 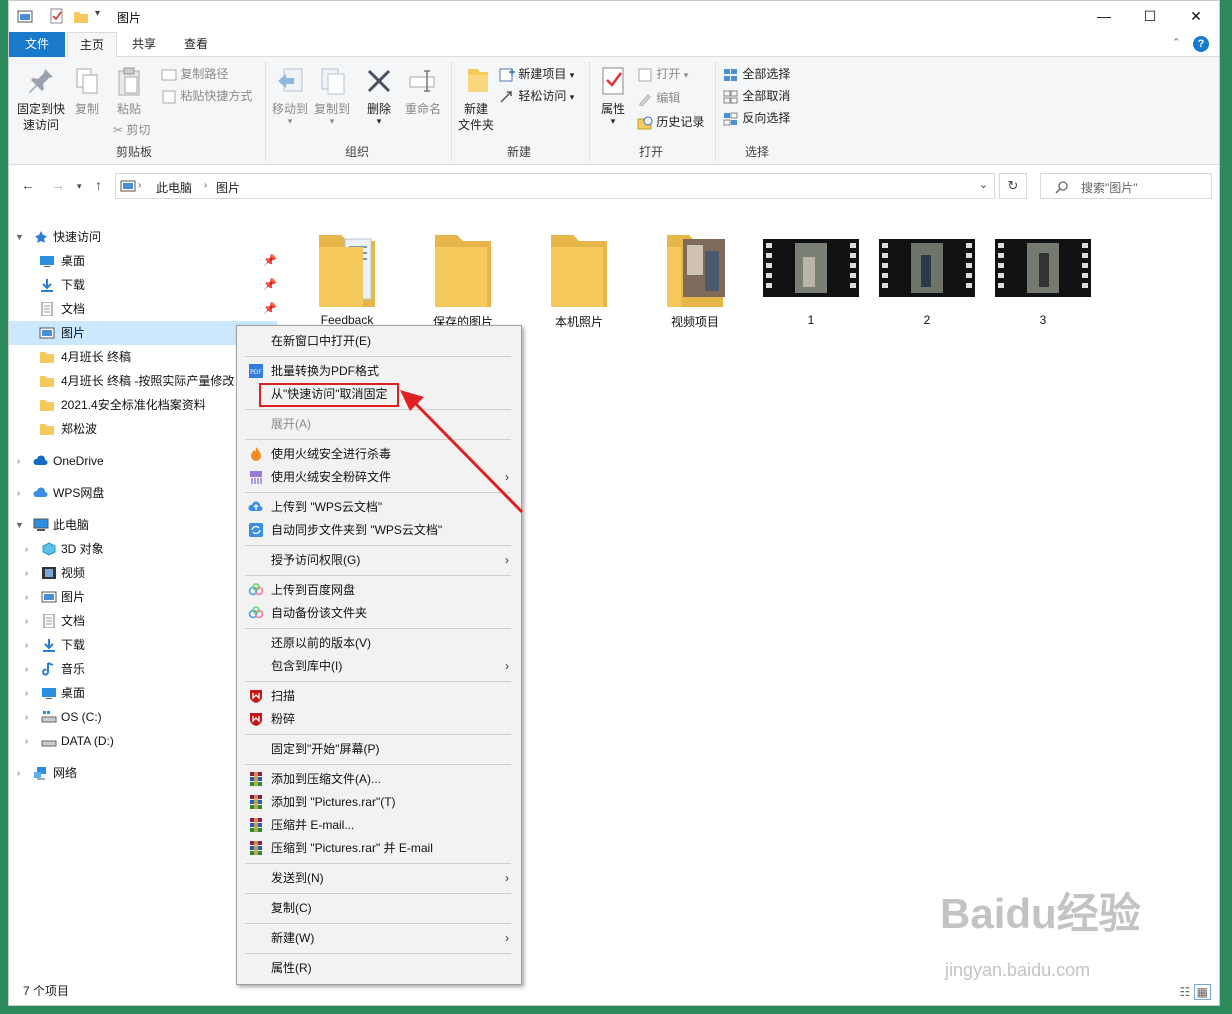 What do you see at coordinates (423, 91) in the screenshot?
I see `rename-button: 重命名` at bounding box center [423, 91].